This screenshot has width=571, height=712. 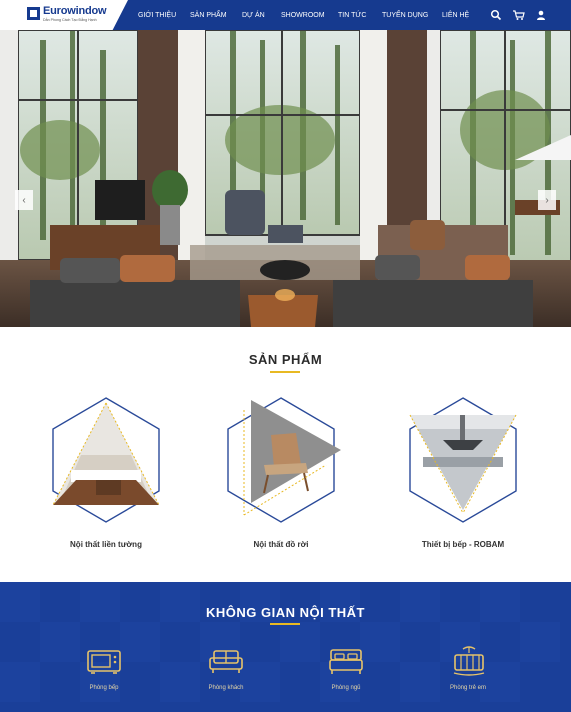 What do you see at coordinates (33, 13) in the screenshot?
I see `logo-mark-icon` at bounding box center [33, 13].